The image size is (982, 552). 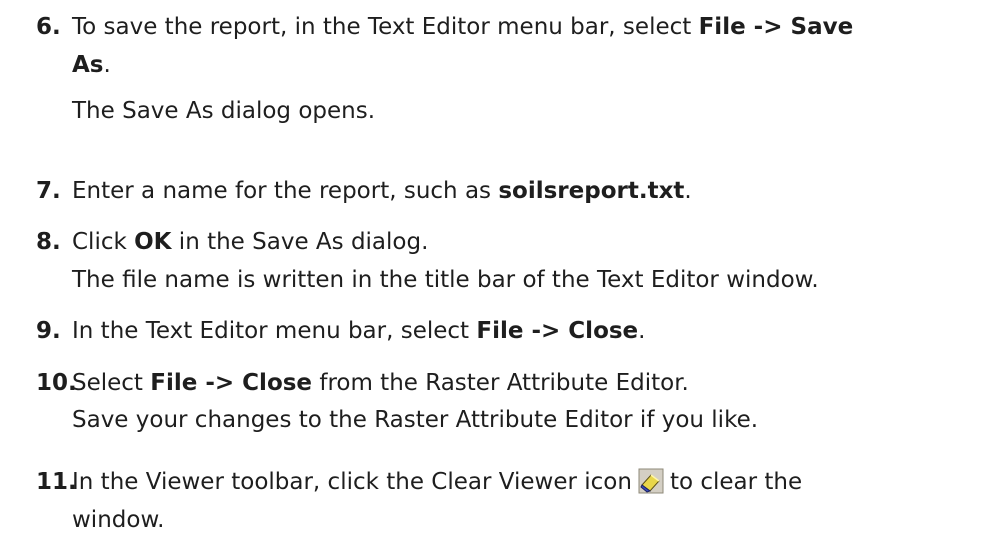 What do you see at coordinates (56, 383) in the screenshot?
I see `step-number: 10.` at bounding box center [56, 383].